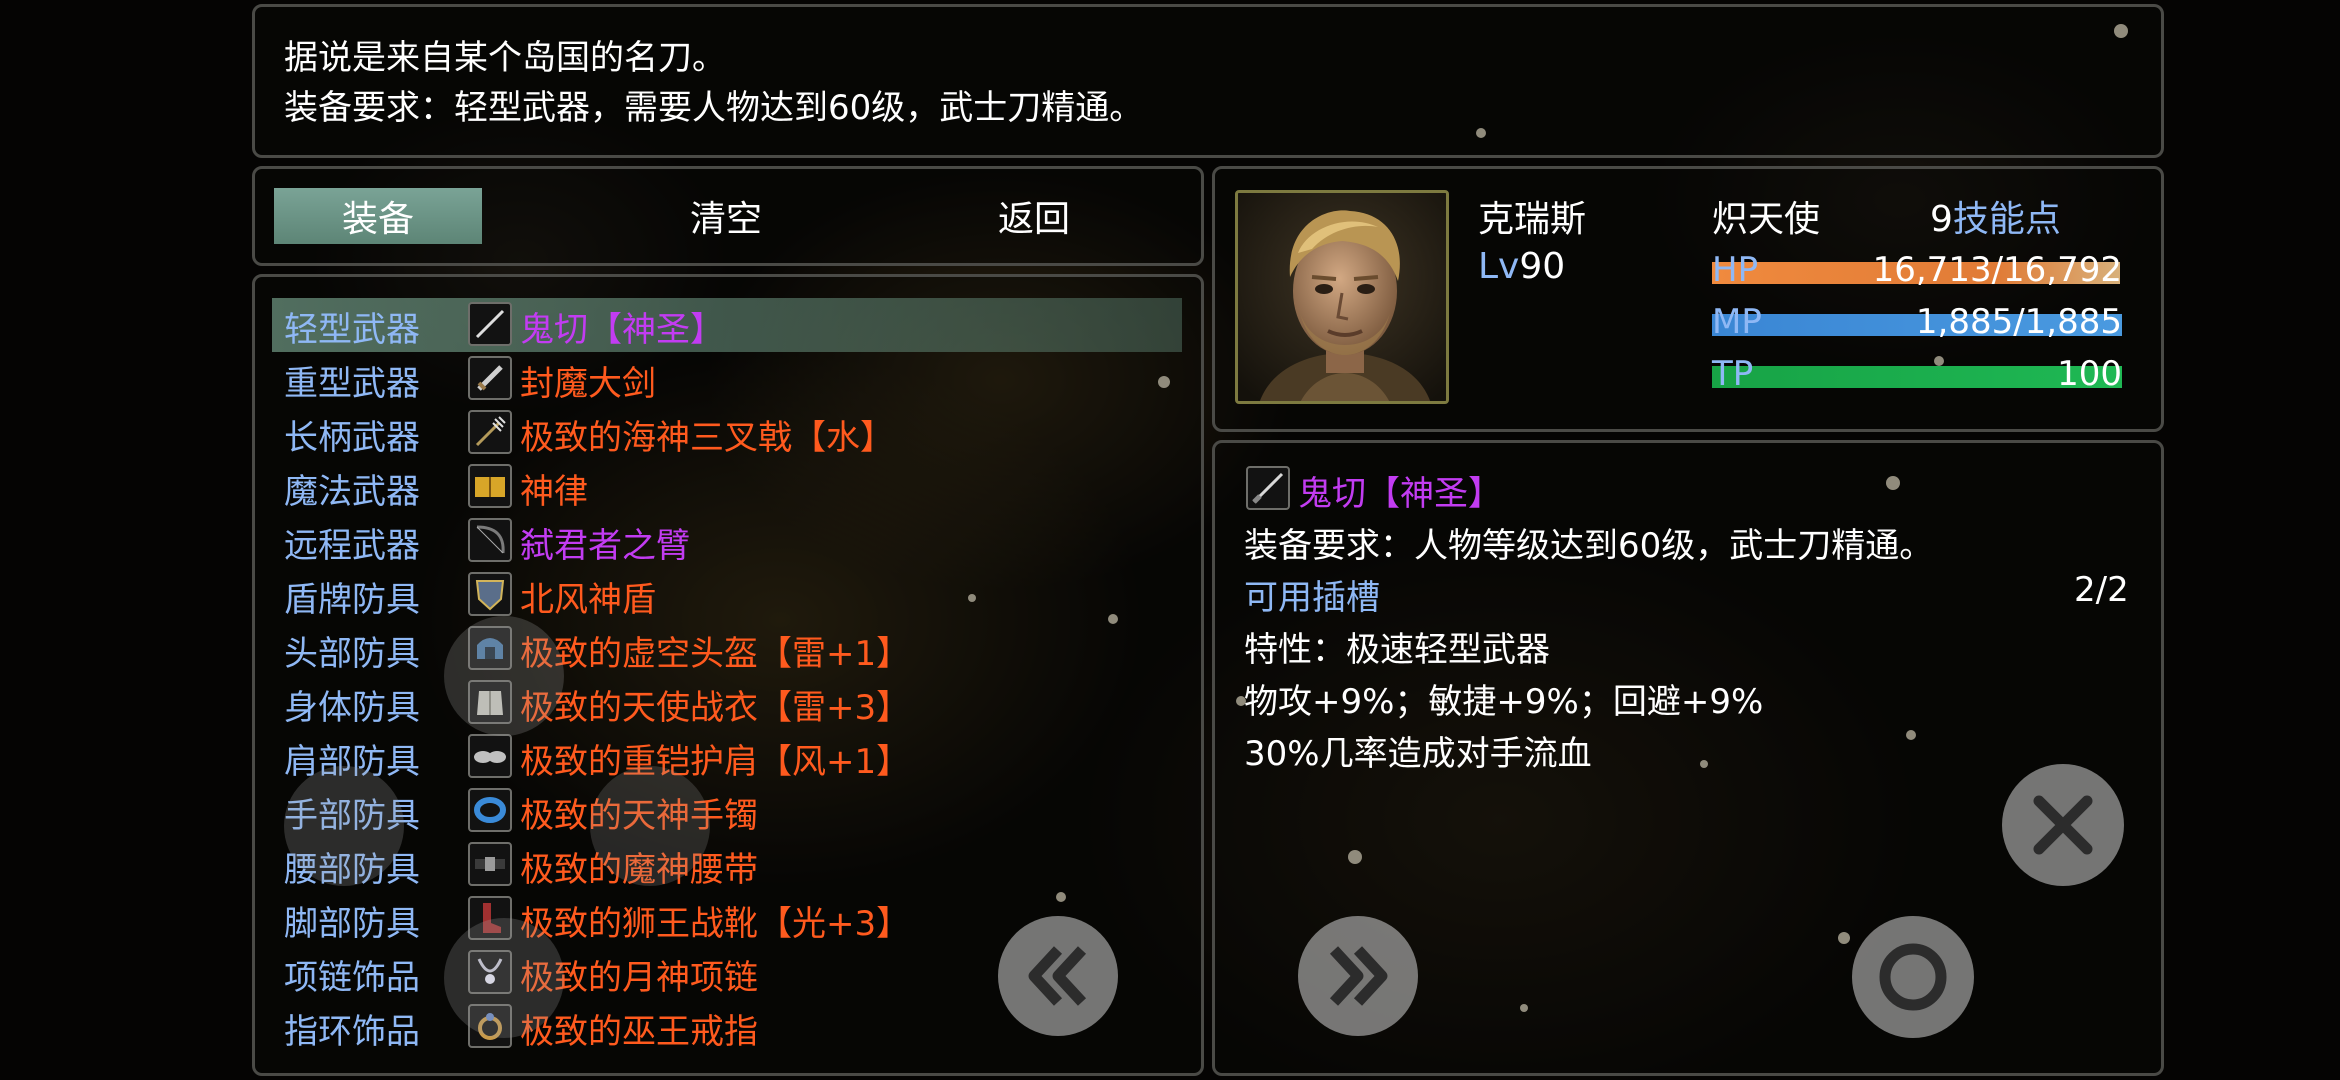 The width and height of the screenshot is (2340, 1080). What do you see at coordinates (352, 600) in the screenshot?
I see `slot-type-label: 盾牌防具` at bounding box center [352, 600].